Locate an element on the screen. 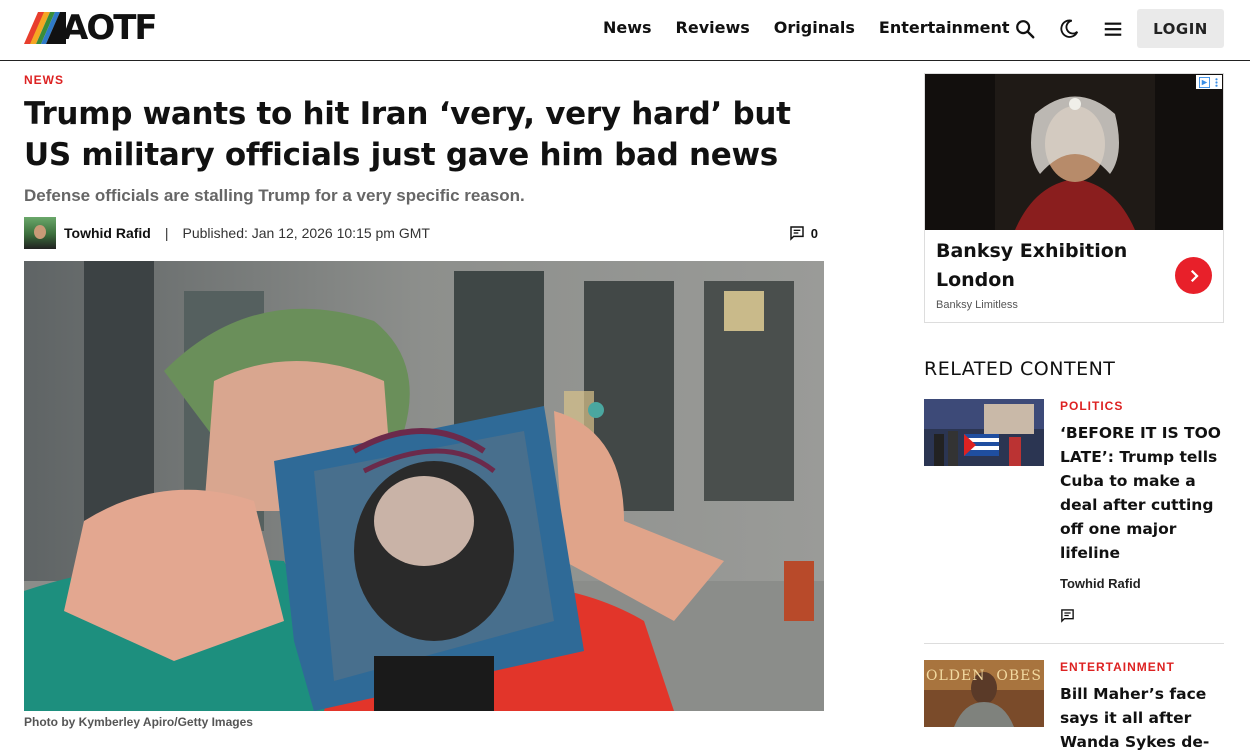 This screenshot has height=755, width=1250. ad-choices-icon is located at coordinates (1204, 82).